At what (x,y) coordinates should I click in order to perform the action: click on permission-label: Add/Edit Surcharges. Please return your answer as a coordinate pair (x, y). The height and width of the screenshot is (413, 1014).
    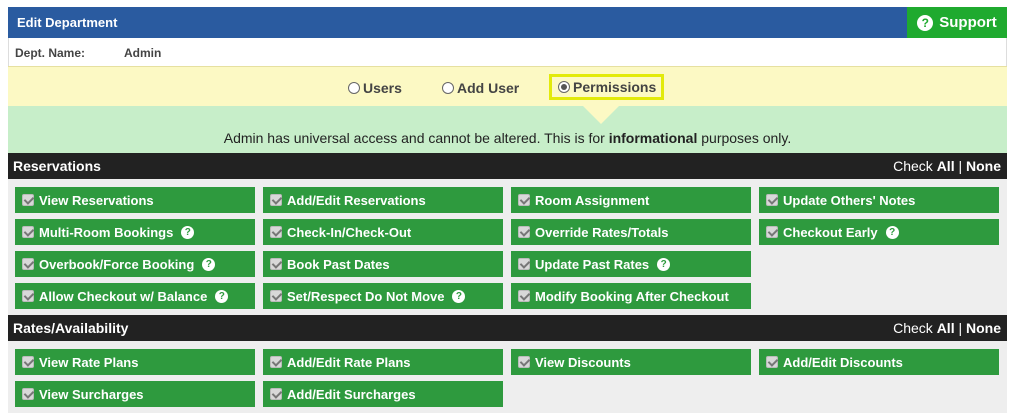
    Looking at the image, I should click on (351, 394).